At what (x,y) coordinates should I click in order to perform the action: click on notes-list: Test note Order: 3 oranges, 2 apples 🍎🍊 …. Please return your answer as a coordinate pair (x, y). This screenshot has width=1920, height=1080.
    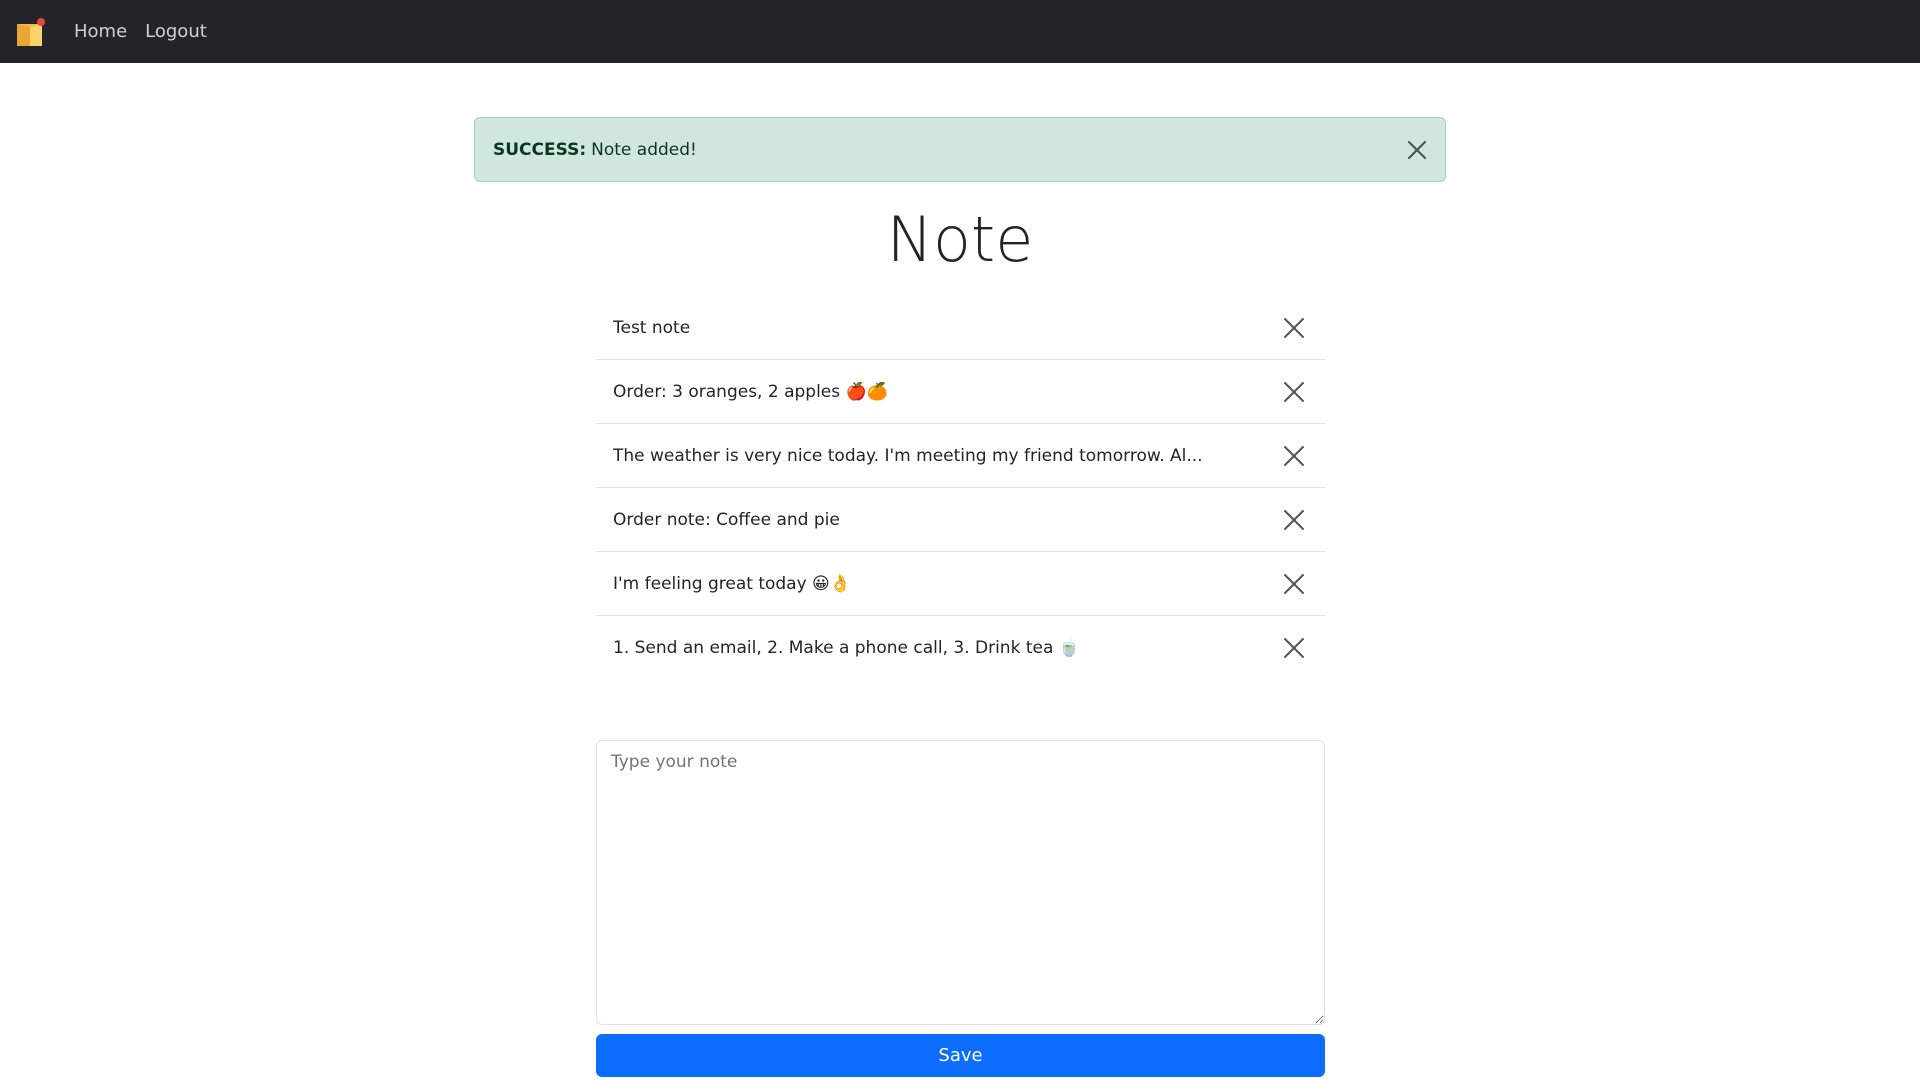
    Looking at the image, I should click on (960, 488).